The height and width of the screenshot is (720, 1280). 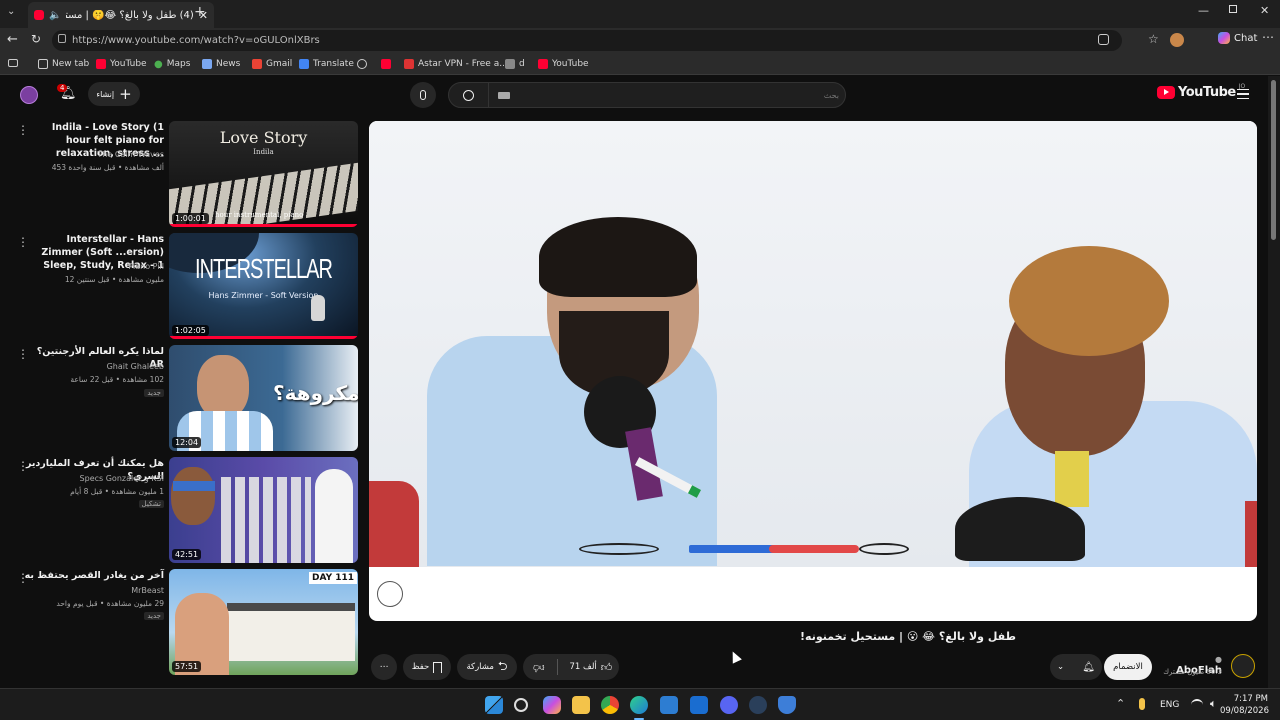 I want to click on bookmark-new-tab: New tab, so click(x=63, y=64).